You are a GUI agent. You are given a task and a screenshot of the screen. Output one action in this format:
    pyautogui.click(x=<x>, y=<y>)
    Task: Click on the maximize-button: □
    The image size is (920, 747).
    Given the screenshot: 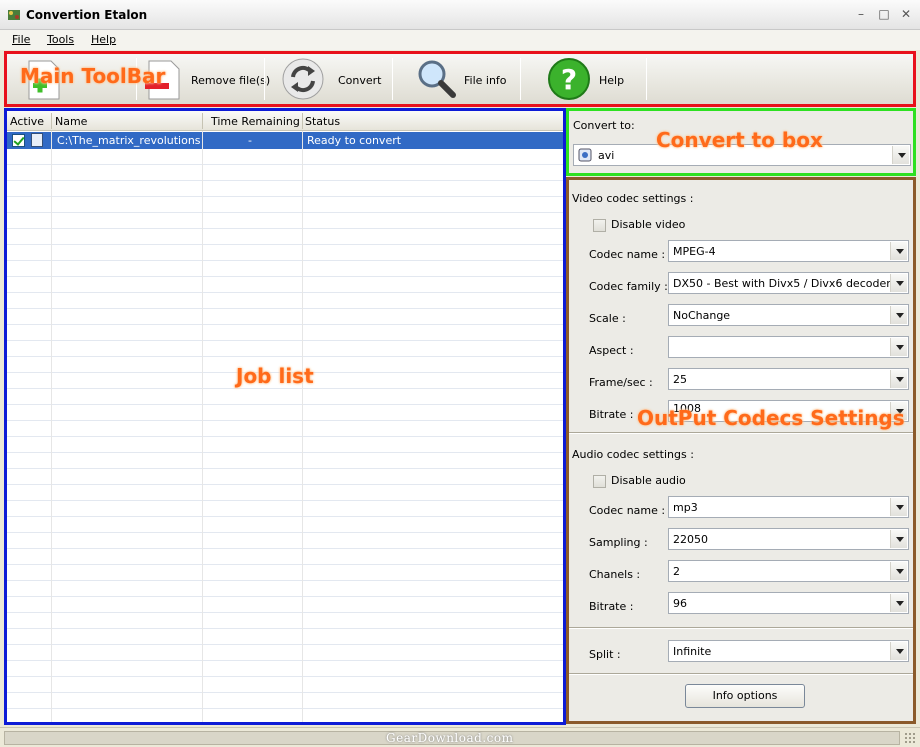 What is the action you would take?
    pyautogui.click(x=884, y=14)
    